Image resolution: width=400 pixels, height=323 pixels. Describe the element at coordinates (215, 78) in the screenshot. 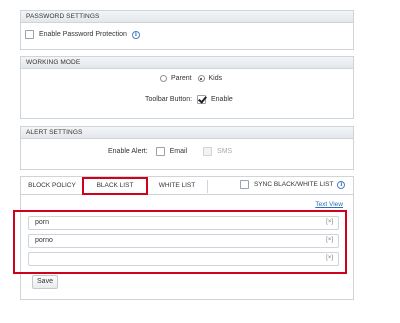

I see `kids-mode-label: Kids` at that location.